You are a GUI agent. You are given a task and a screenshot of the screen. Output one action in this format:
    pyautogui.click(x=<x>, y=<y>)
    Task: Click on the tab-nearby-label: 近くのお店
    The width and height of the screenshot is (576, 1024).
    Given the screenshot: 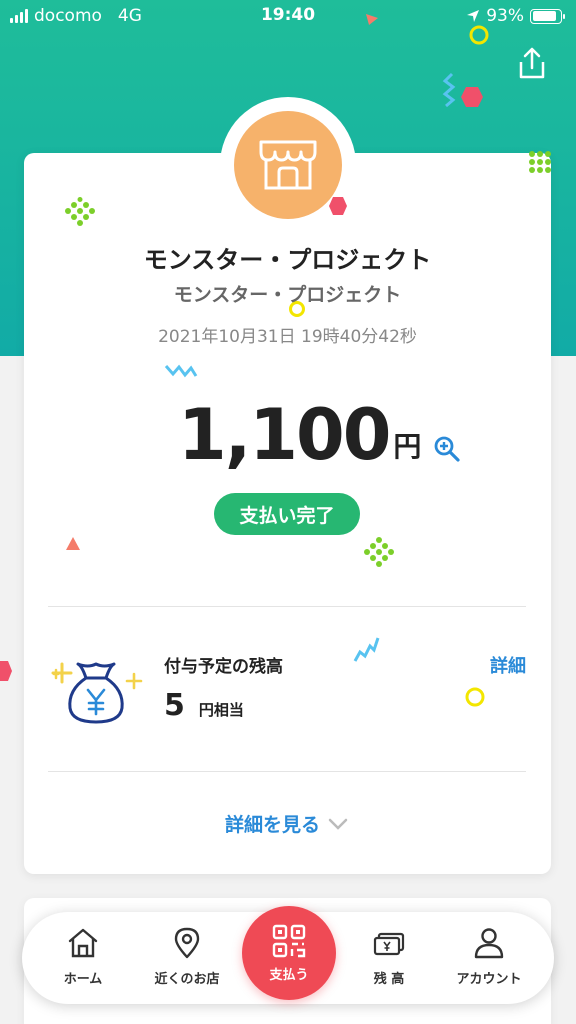 What is the action you would take?
    pyautogui.click(x=187, y=979)
    